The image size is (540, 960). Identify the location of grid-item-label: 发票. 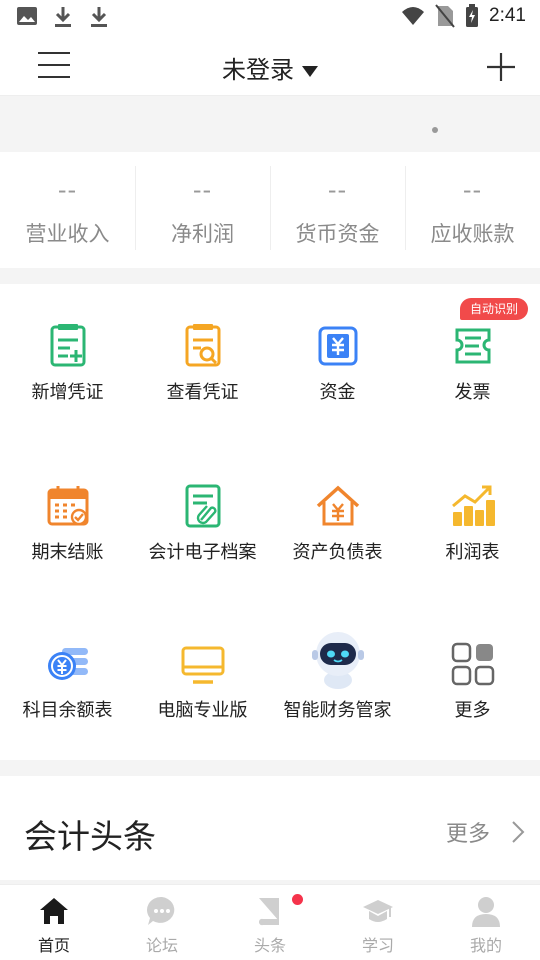
(472, 392).